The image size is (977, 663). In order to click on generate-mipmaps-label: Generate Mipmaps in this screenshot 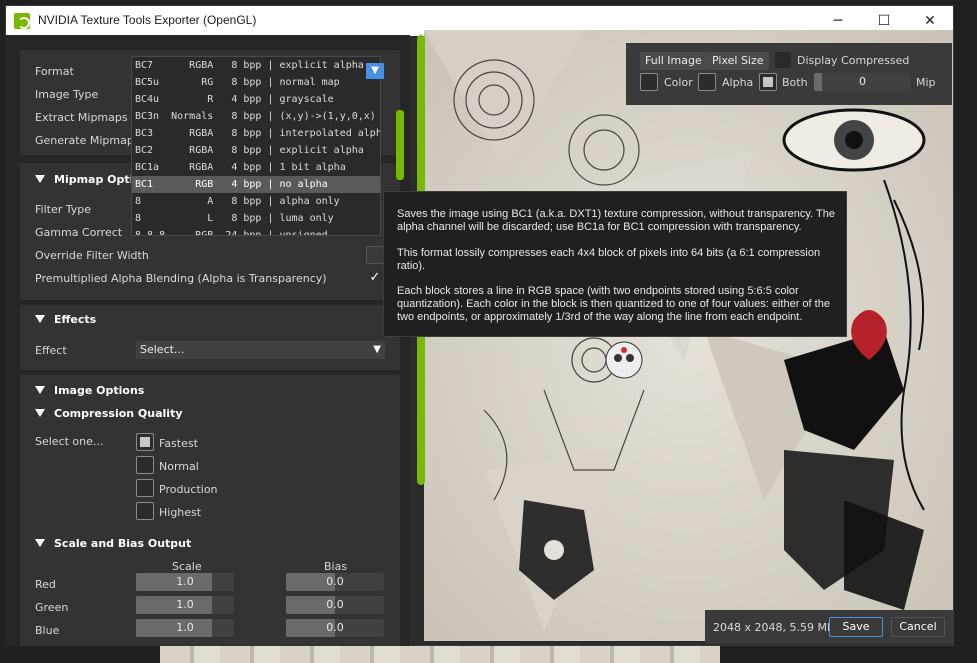, I will do `click(87, 140)`.